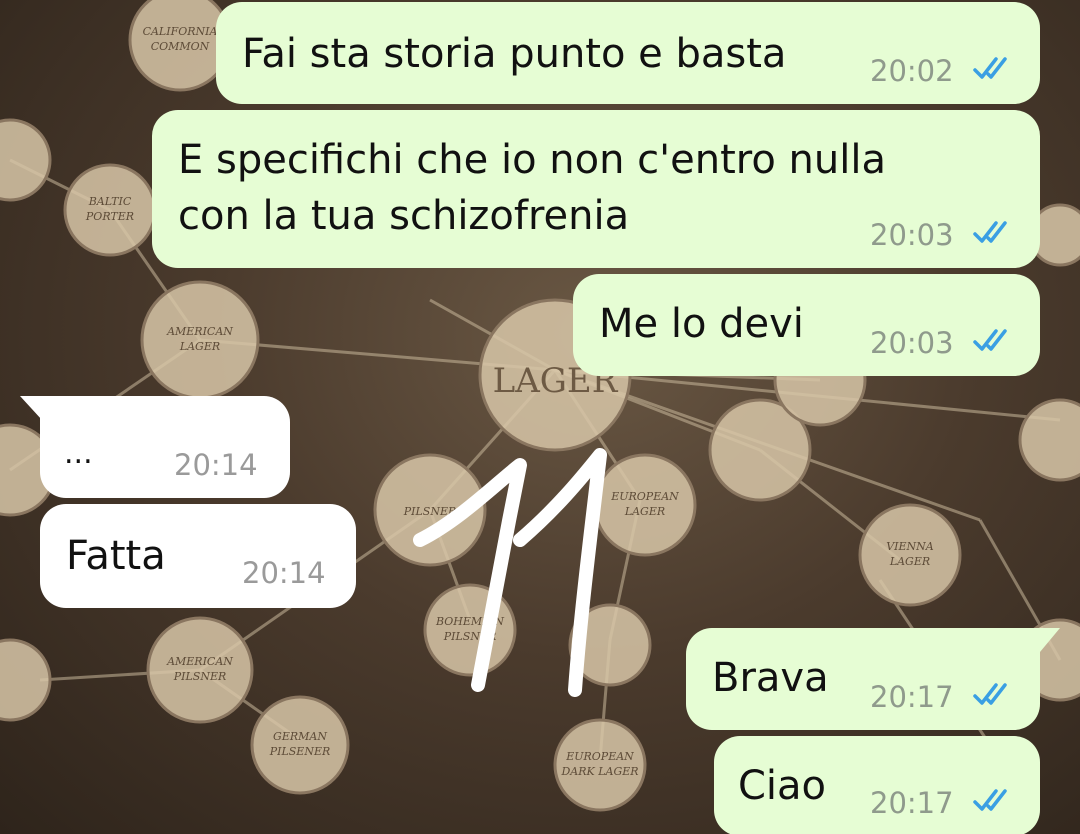  Describe the element at coordinates (701, 324) in the screenshot. I see `message-text: Me lo devi` at that location.